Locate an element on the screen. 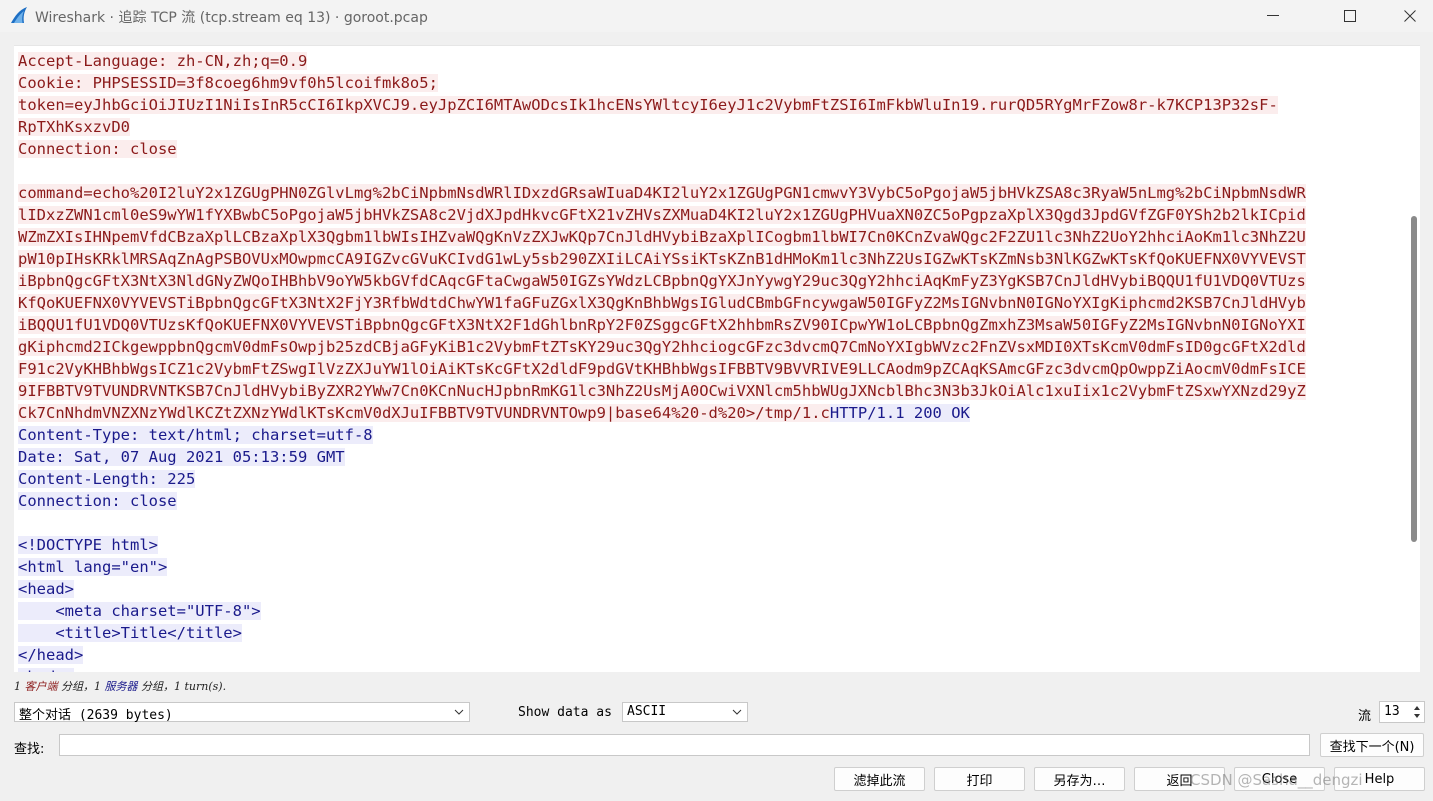 This screenshot has height=801, width=1433. close-icon is located at coordinates (1410, 16).